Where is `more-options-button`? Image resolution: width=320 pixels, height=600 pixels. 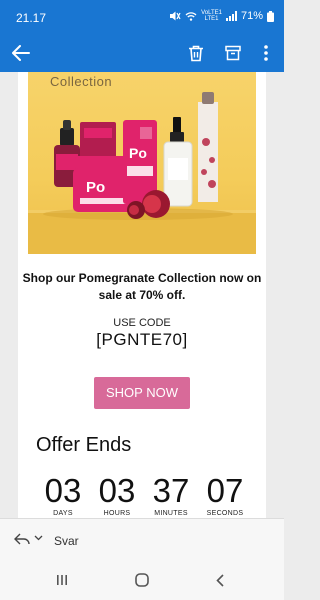
more-options-button is located at coordinates (266, 53).